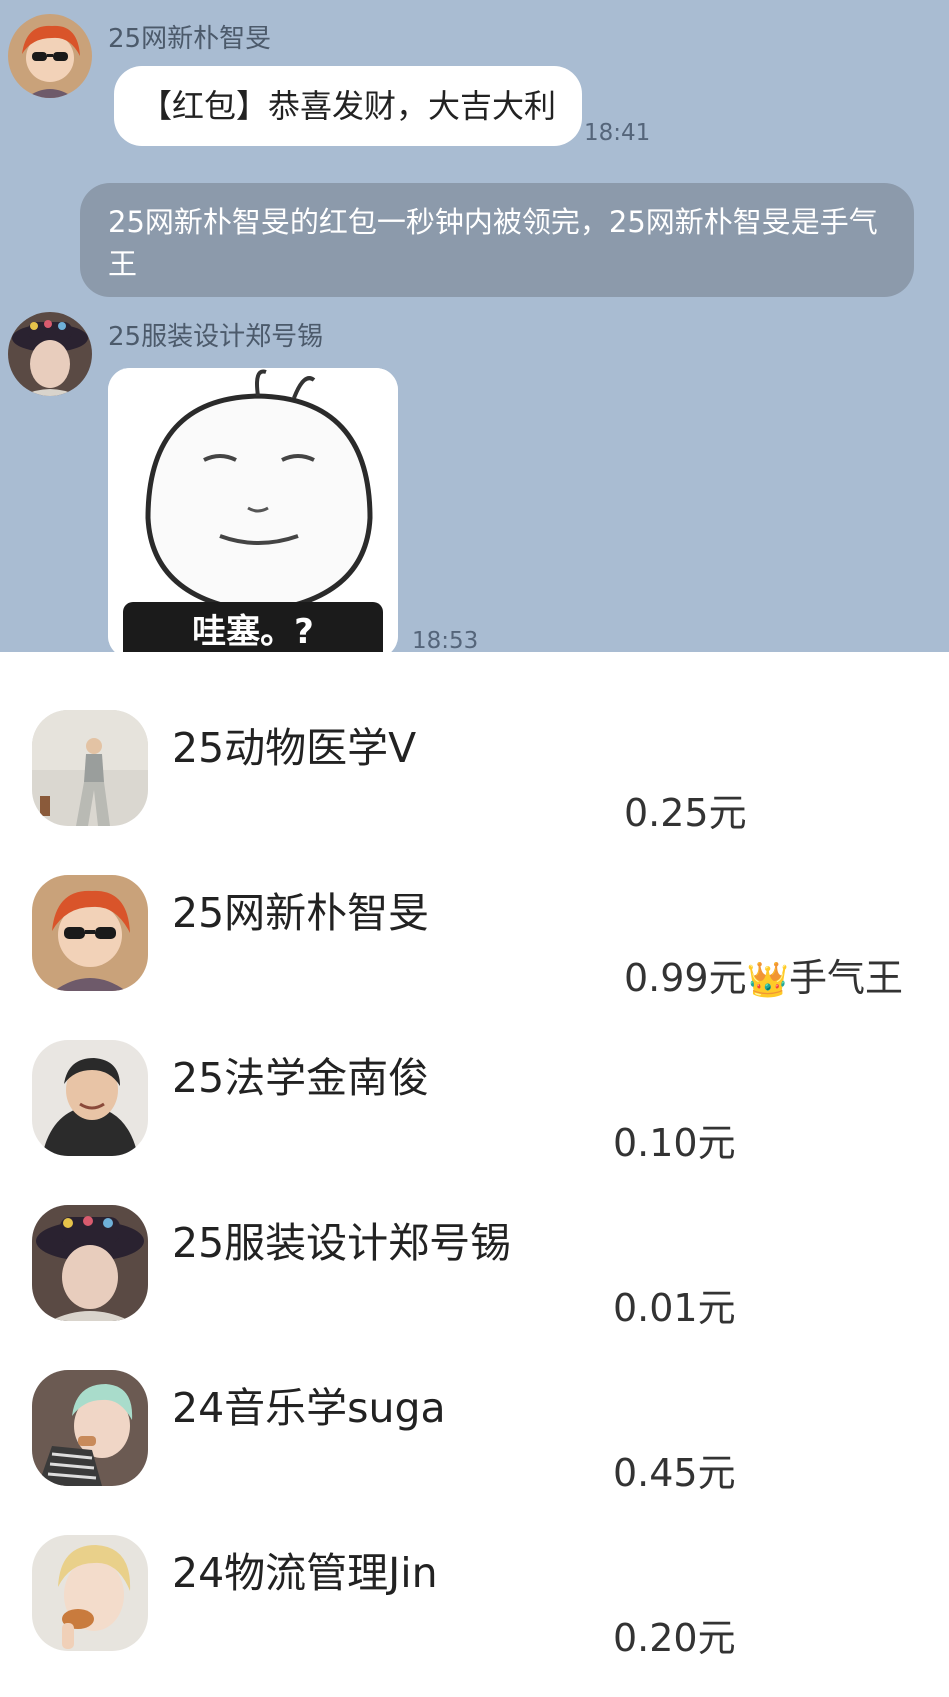  Describe the element at coordinates (474, 743) in the screenshot. I see `list-item: 25动物医学V 0.25元` at that location.